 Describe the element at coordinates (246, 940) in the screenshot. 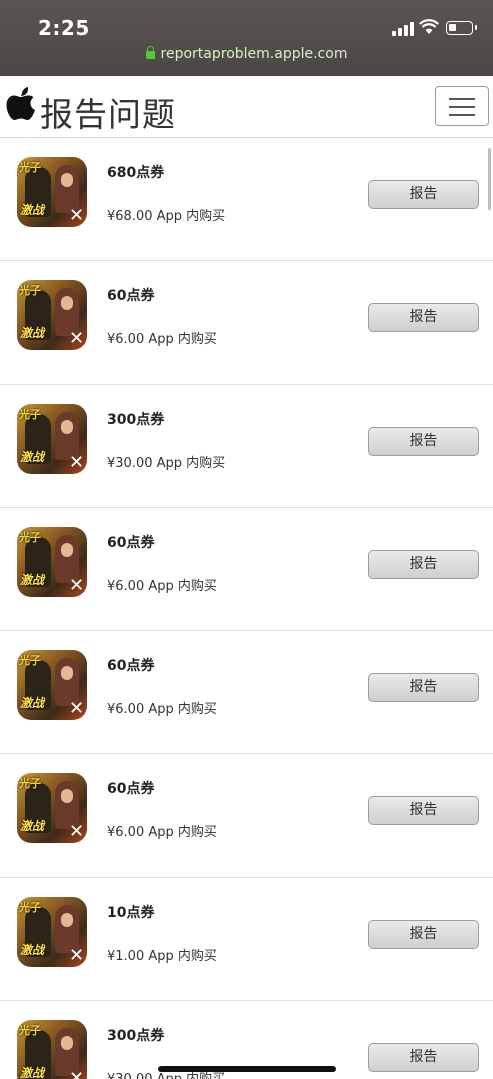

I see `purchase-row: 光子 激战 ✕ 10点券 ¥1.00 App 内购买 报告` at that location.